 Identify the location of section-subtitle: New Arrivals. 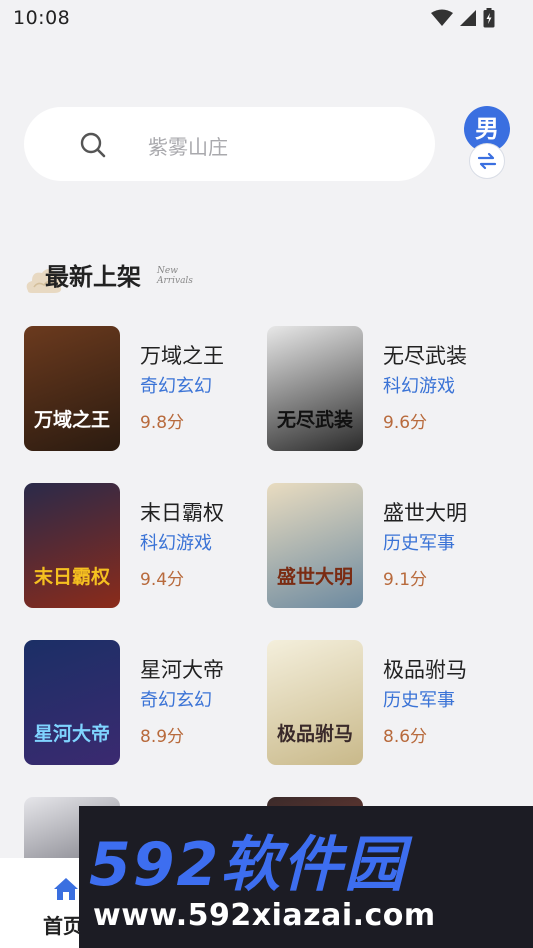
(175, 276).